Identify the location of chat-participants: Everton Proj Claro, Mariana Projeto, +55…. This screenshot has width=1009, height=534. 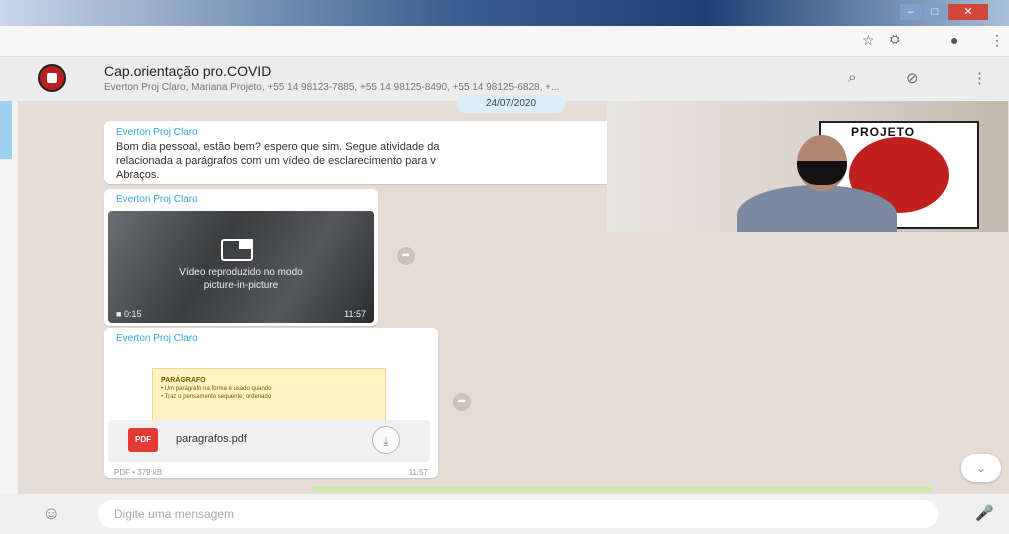
(454, 87).